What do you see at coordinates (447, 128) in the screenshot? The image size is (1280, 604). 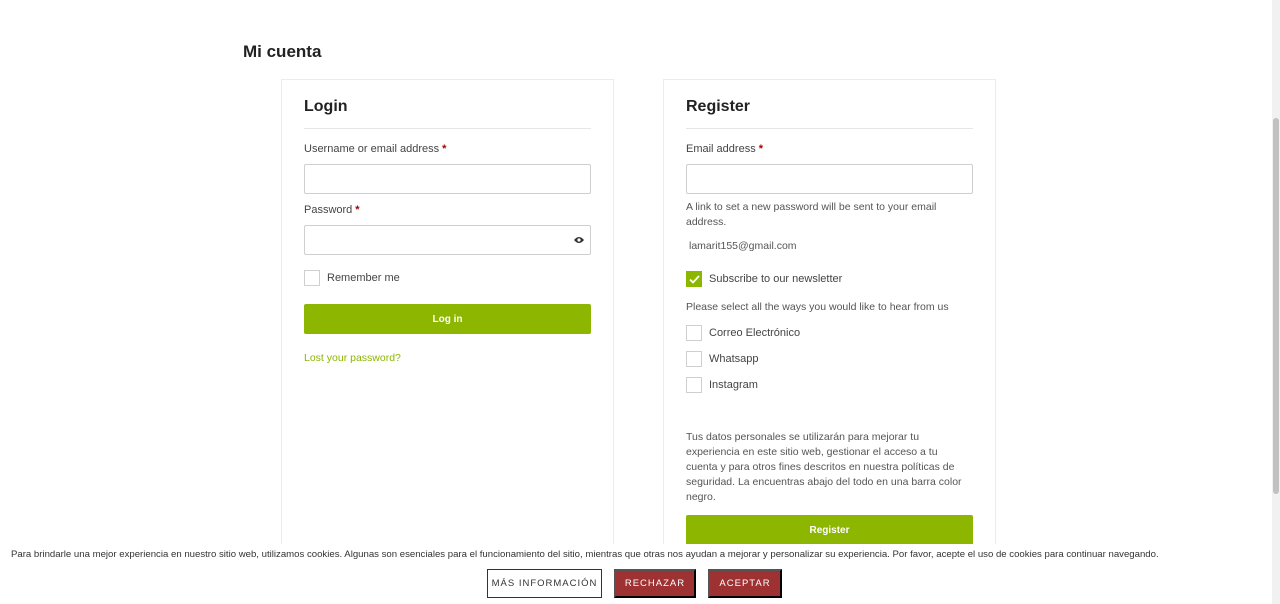 I see `login-divider` at bounding box center [447, 128].